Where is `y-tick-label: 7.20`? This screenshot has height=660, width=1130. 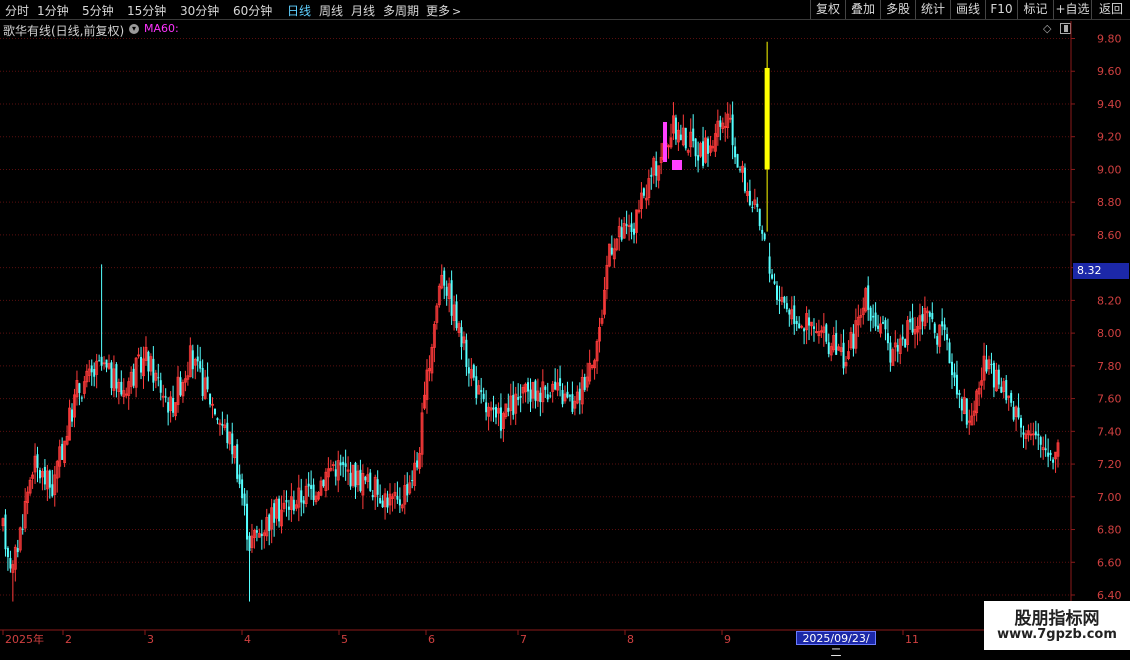
y-tick-label: 7.20 is located at coordinates (1109, 464).